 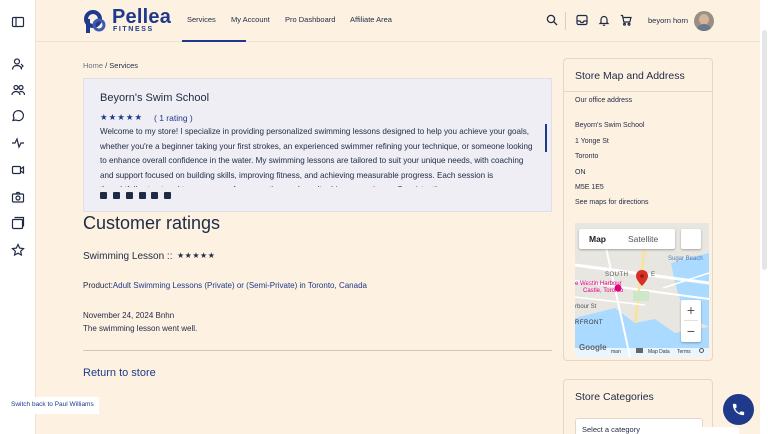 What do you see at coordinates (122, 117) in the screenshot?
I see `store-rating-stars: ★★★★★` at bounding box center [122, 117].